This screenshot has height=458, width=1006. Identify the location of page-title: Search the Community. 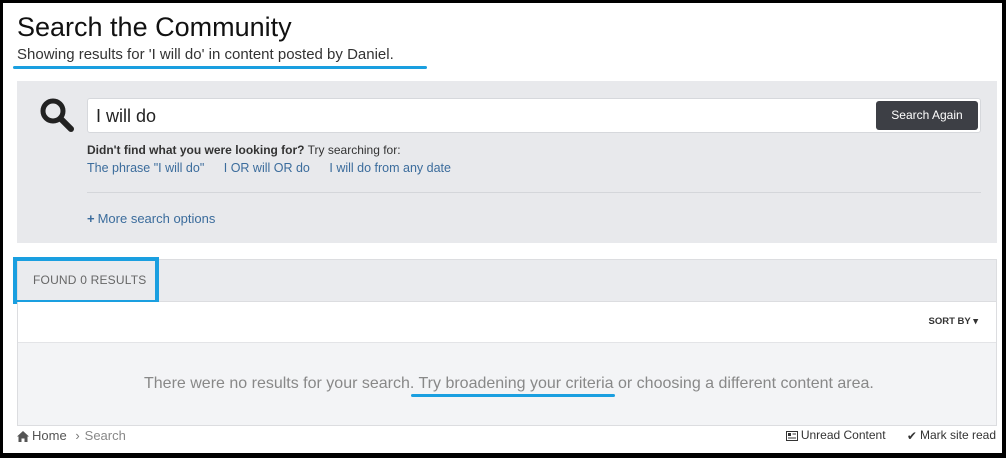
(154, 27).